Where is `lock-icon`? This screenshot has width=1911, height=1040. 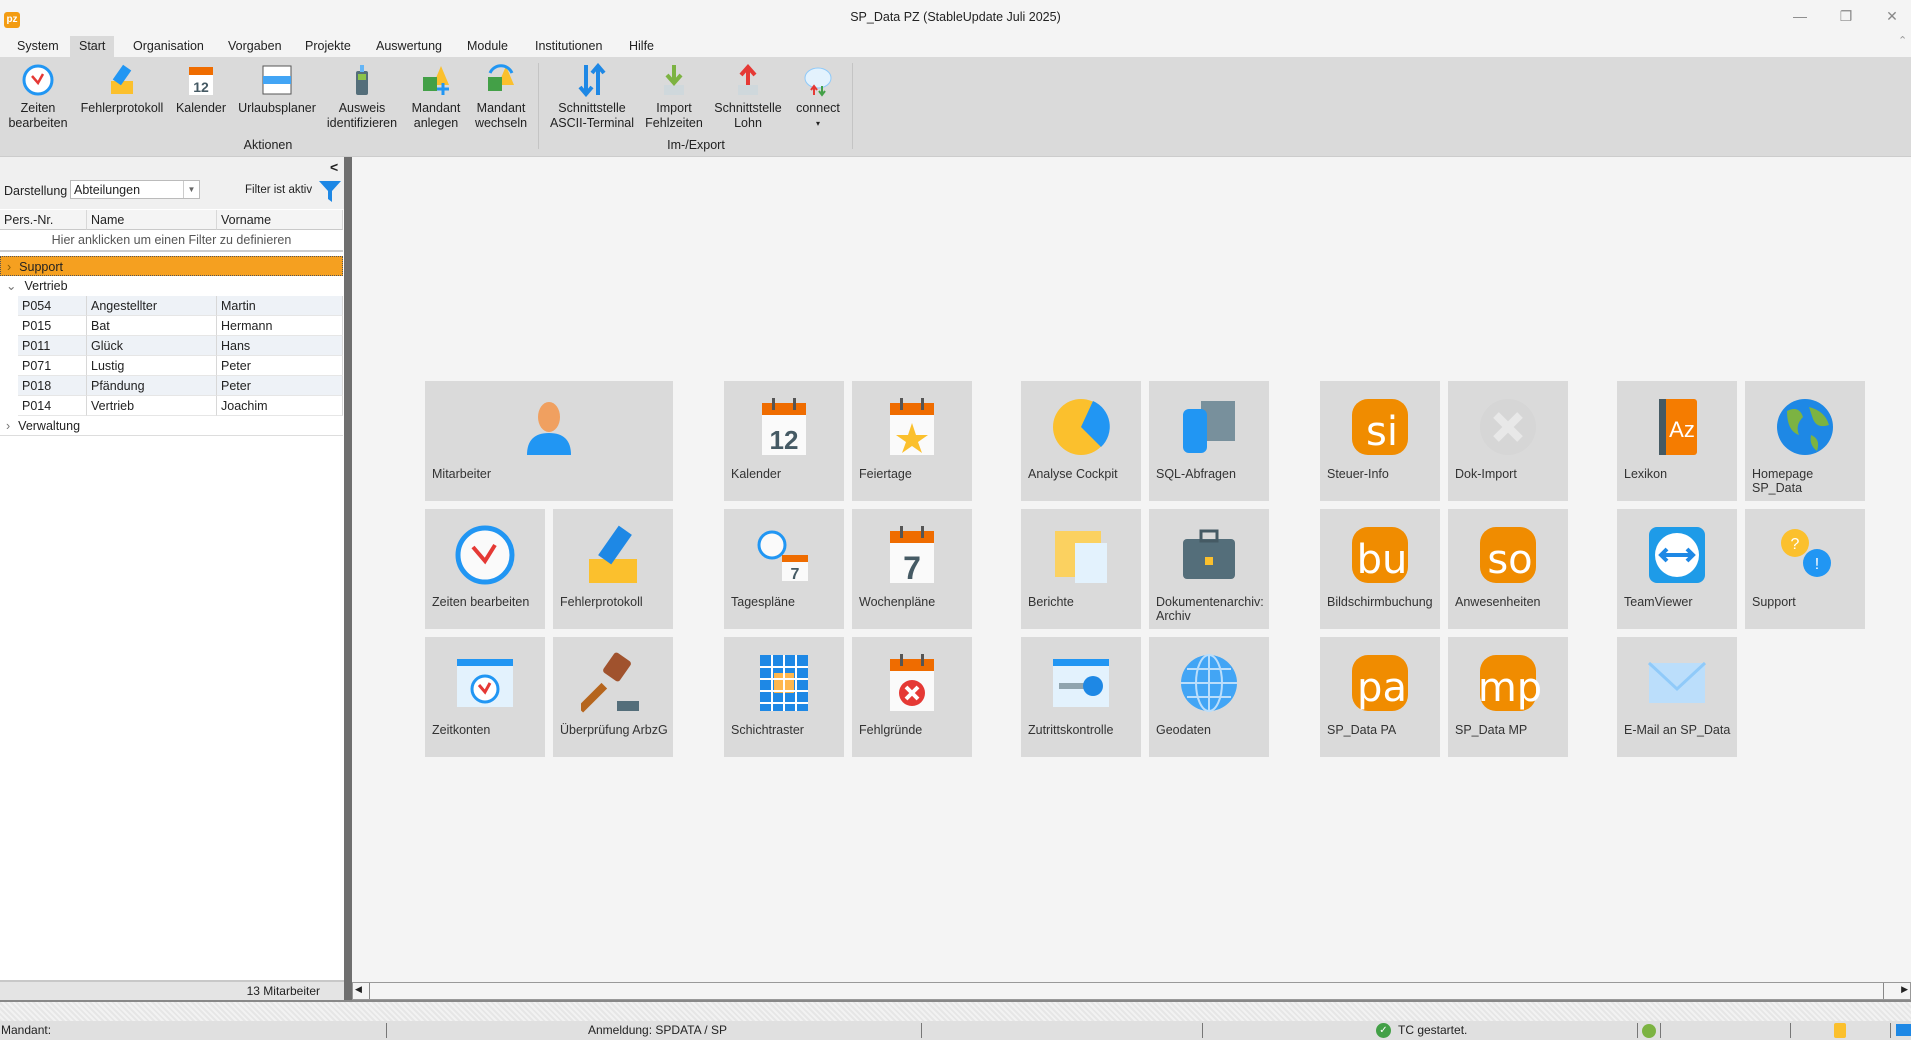 lock-icon is located at coordinates (1840, 1030).